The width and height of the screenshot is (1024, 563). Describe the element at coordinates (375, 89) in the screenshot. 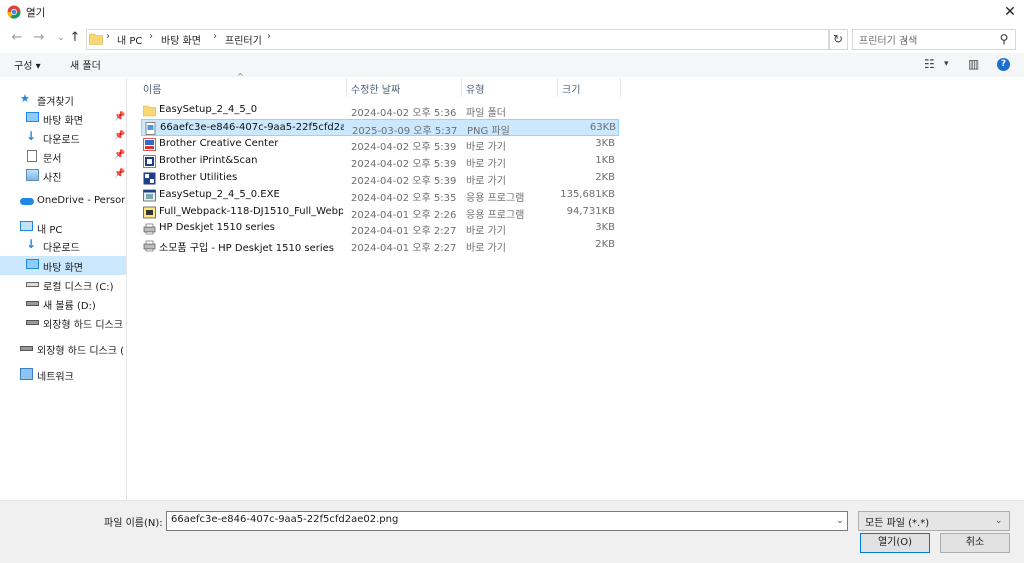

I see `column-header-date: 수정한 날짜` at that location.